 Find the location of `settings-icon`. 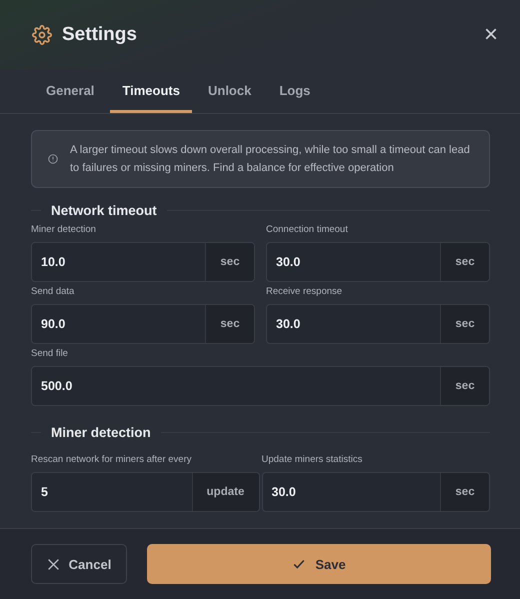

settings-icon is located at coordinates (42, 35).